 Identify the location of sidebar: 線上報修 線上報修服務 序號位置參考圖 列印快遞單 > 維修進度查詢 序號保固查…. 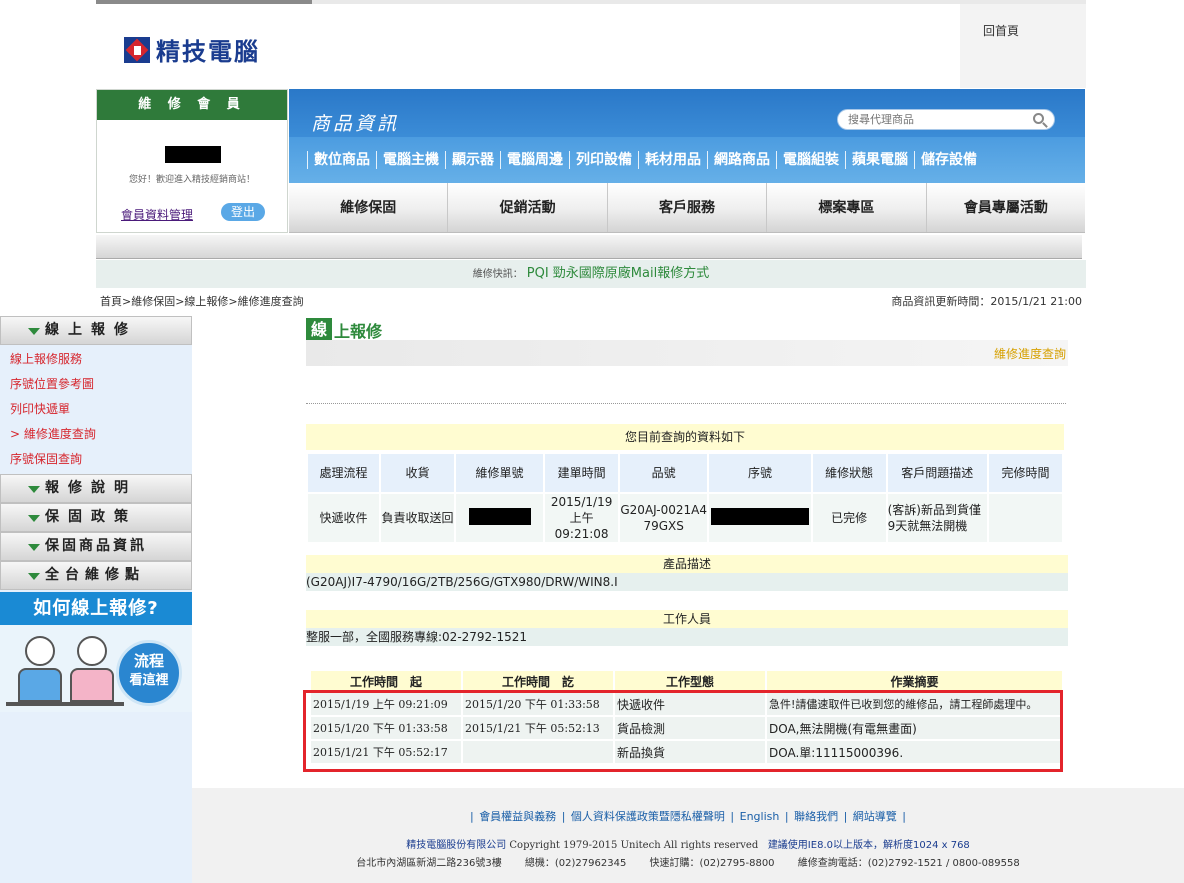
(96, 599).